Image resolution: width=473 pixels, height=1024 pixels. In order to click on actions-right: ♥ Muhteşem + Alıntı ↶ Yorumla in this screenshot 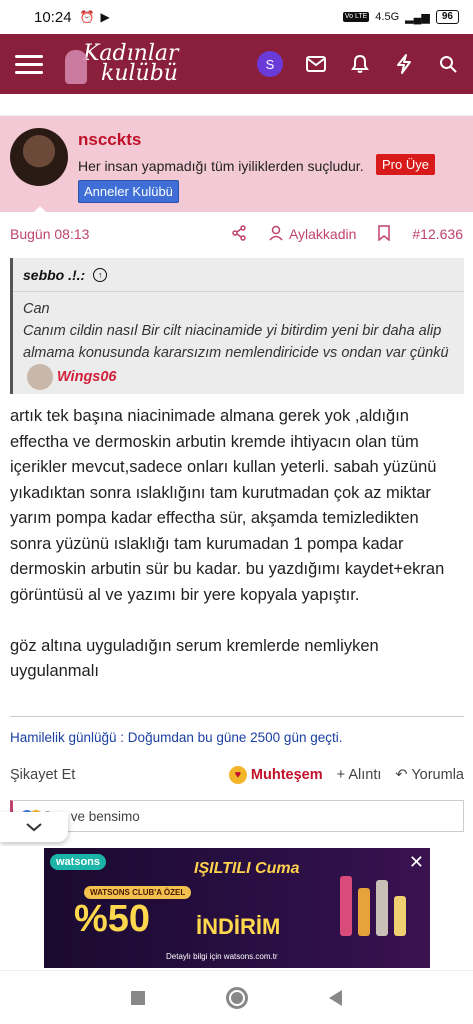, I will do `click(346, 775)`.